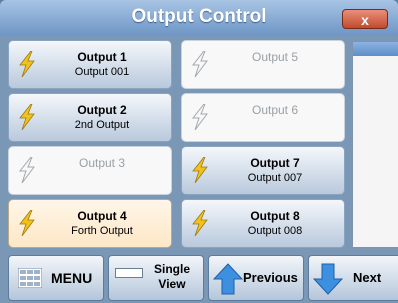  What do you see at coordinates (375, 49) in the screenshot?
I see `side-panel-header` at bounding box center [375, 49].